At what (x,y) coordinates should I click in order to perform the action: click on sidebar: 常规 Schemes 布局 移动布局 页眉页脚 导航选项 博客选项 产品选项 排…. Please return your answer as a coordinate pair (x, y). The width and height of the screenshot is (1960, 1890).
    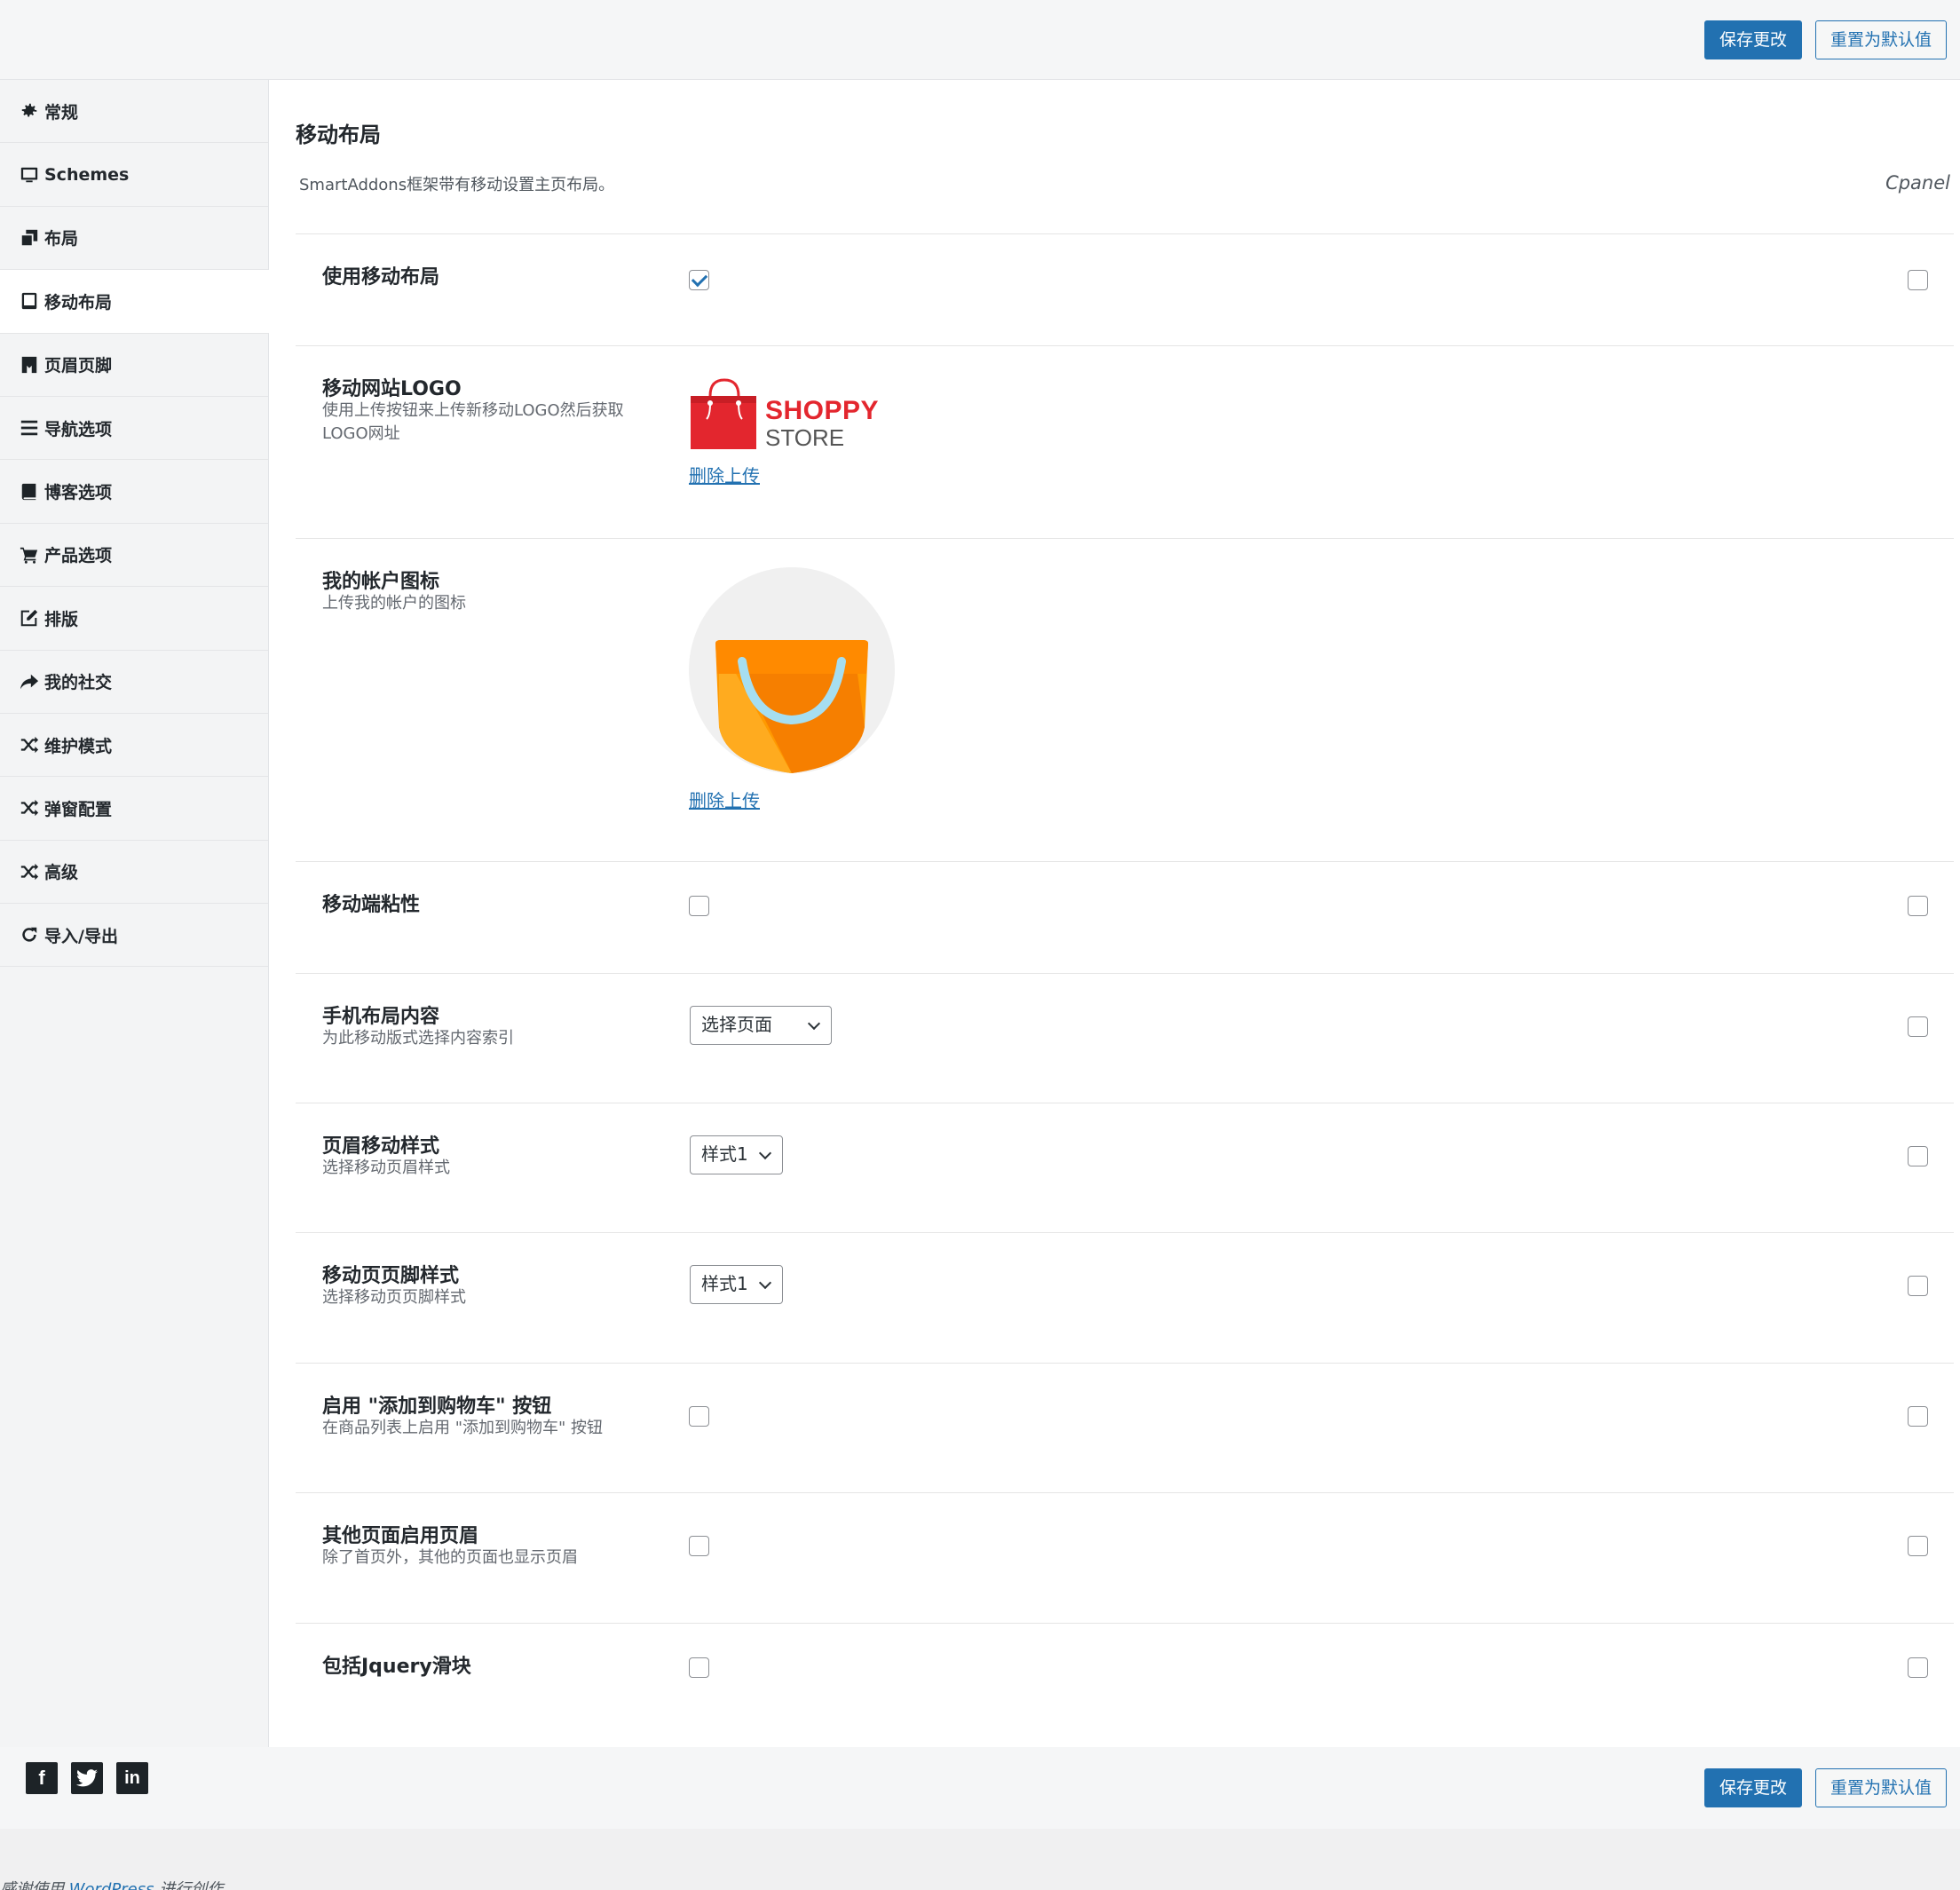
    Looking at the image, I should click on (134, 913).